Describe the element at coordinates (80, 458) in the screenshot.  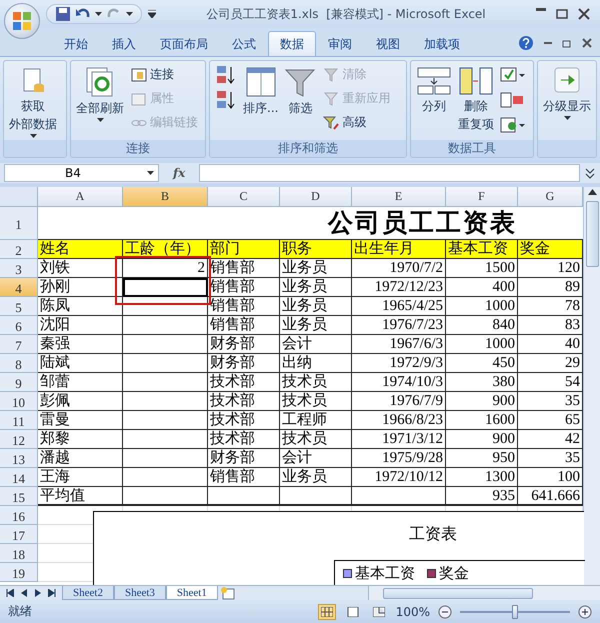
I see `table-cell: 潘越` at that location.